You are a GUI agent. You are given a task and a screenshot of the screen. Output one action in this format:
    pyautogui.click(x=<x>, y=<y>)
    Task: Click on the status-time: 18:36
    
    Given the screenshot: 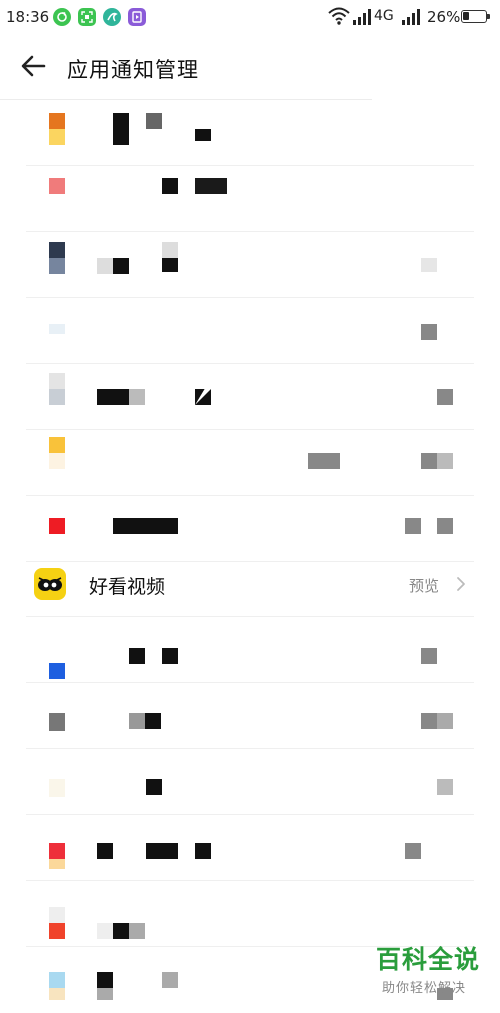 What is the action you would take?
    pyautogui.click(x=28, y=17)
    